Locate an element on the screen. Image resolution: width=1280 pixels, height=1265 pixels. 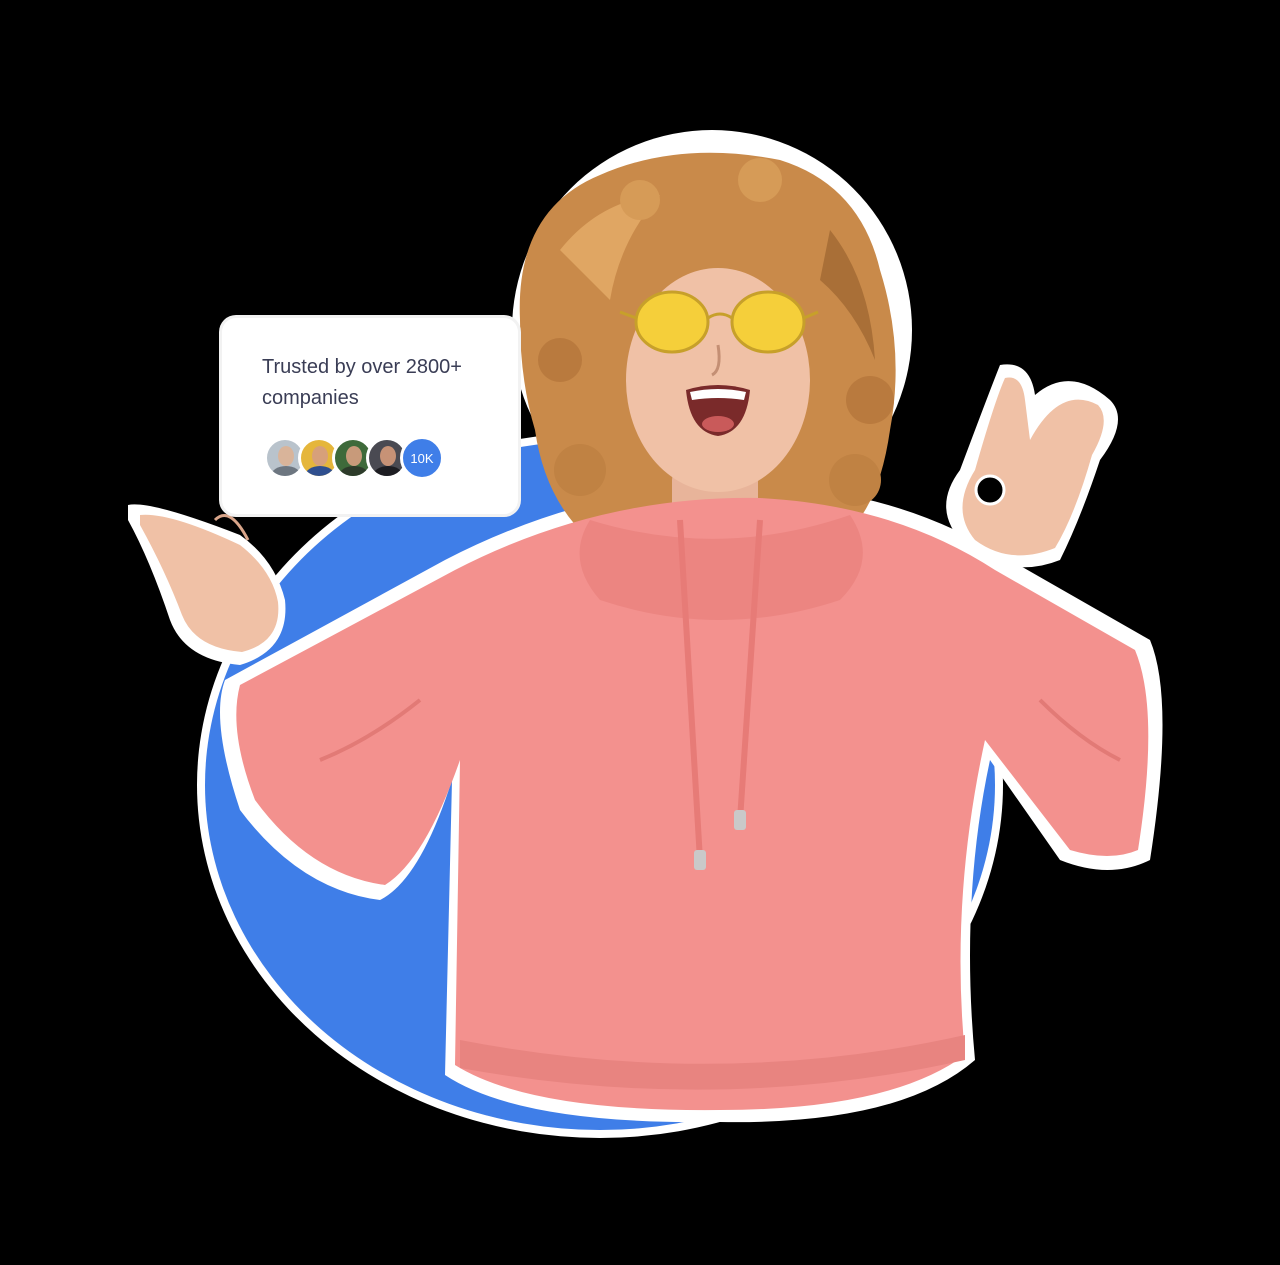
trust-card: Trusted by over 2800+ companies 10K is located at coordinates (370, 416).